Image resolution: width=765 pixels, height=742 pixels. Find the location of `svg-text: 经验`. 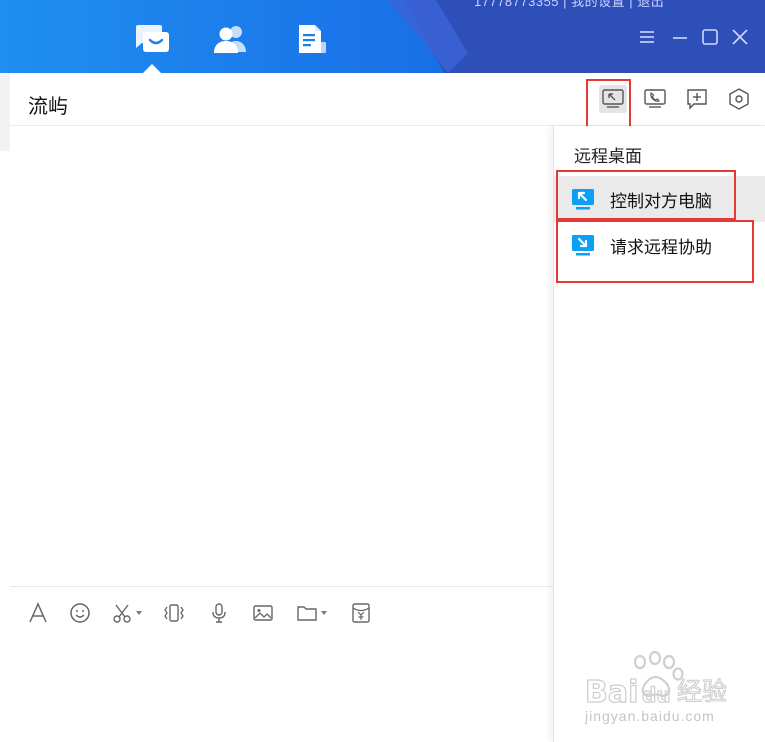

svg-text: 经验 is located at coordinates (702, 691).